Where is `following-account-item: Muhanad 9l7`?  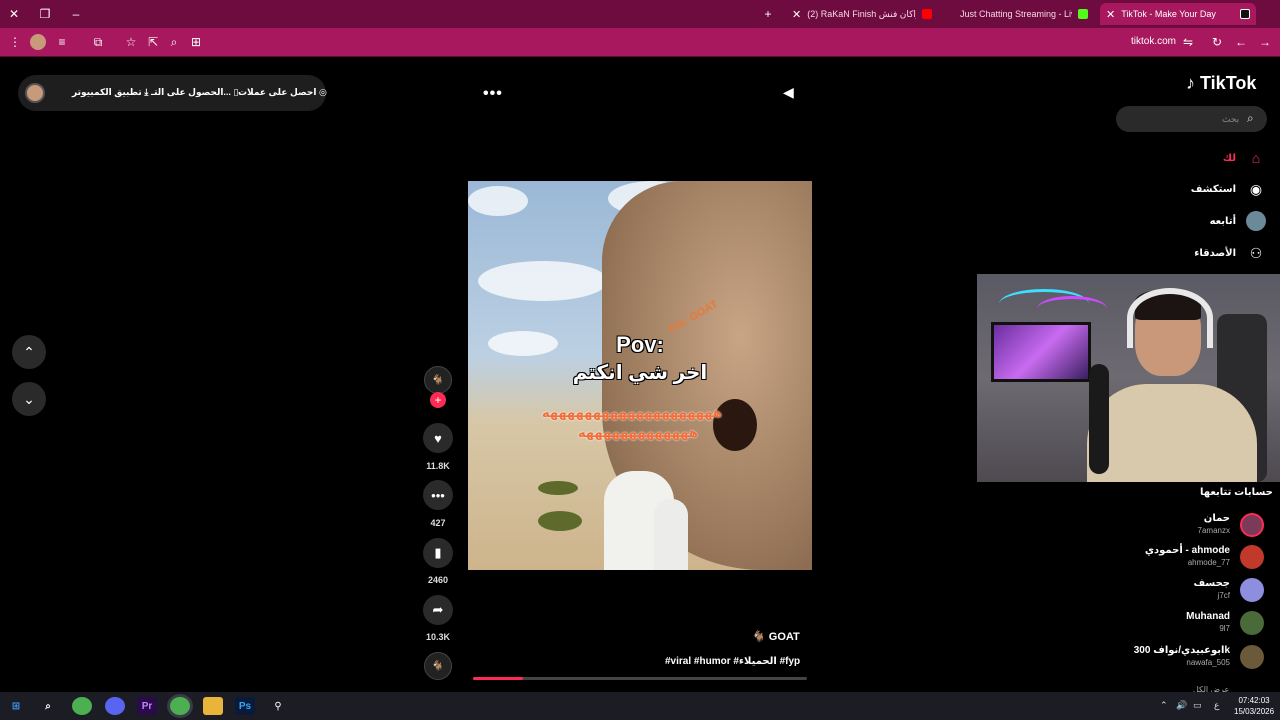
following-account-item: Muhanad 9l7 is located at coordinates (1183, 623).